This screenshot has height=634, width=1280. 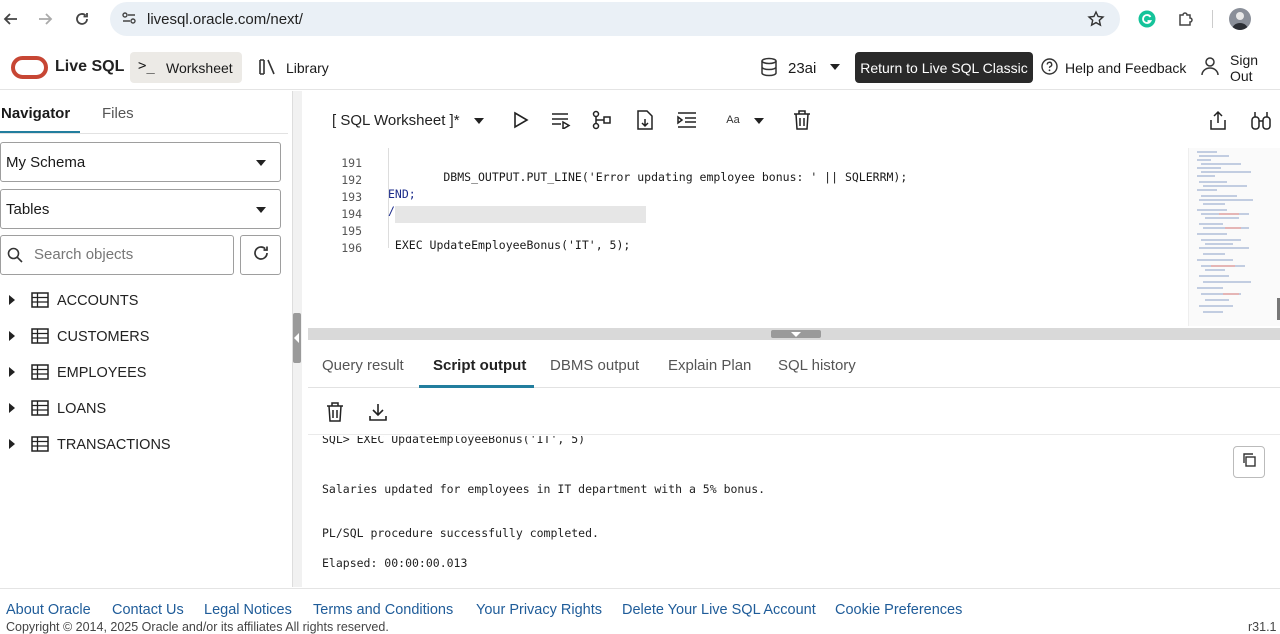 What do you see at coordinates (383, 610) in the screenshot?
I see `footer-link-terms: Terms and Conditions` at bounding box center [383, 610].